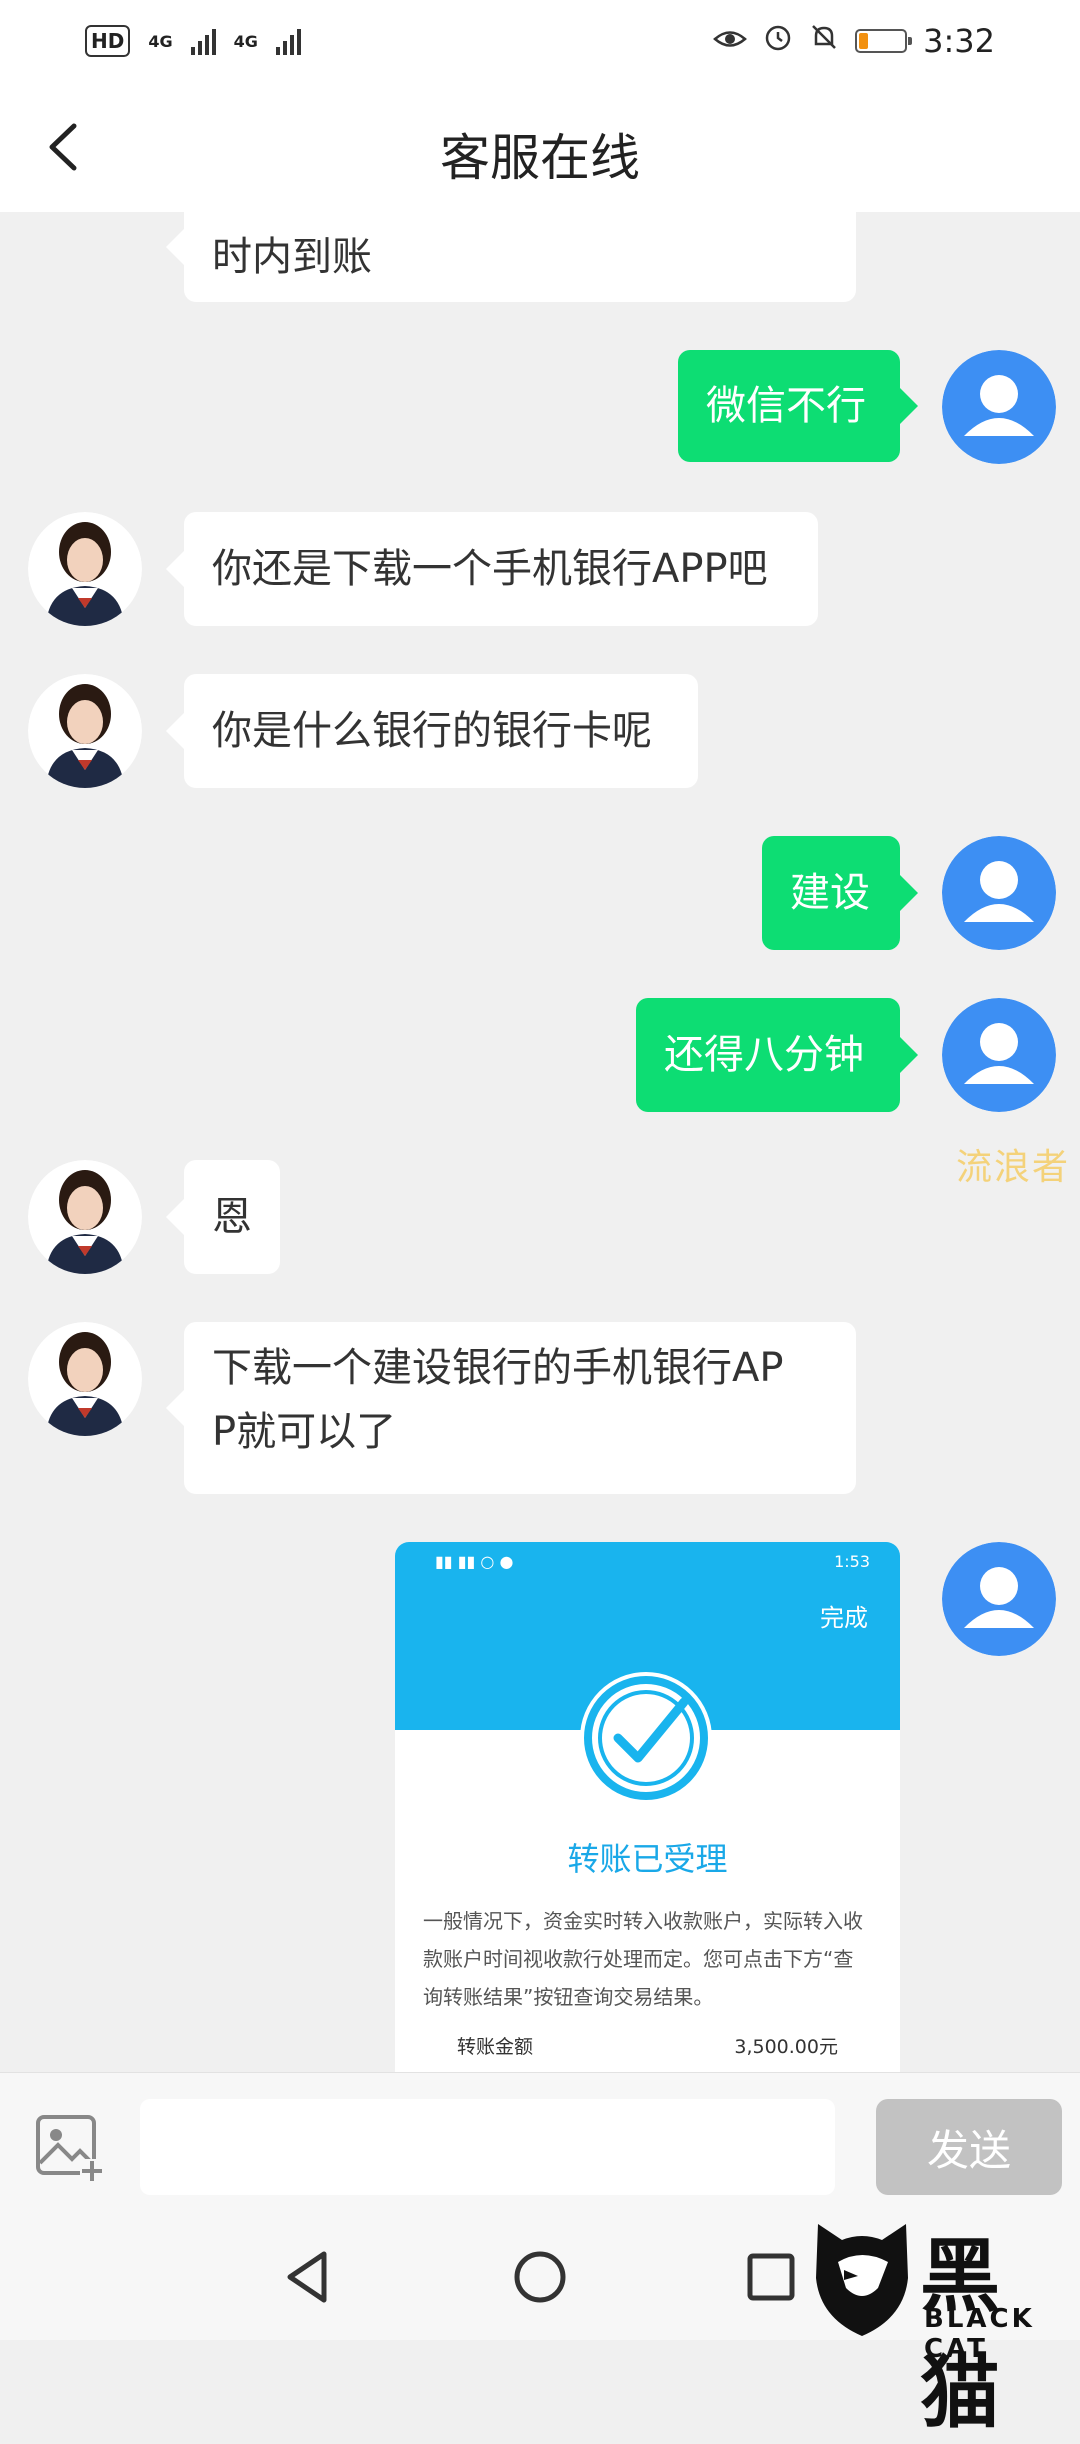 The height and width of the screenshot is (2444, 1080). I want to click on receipt-status-icons: ▮▮ ▮▮ ○ ●, so click(474, 1561).